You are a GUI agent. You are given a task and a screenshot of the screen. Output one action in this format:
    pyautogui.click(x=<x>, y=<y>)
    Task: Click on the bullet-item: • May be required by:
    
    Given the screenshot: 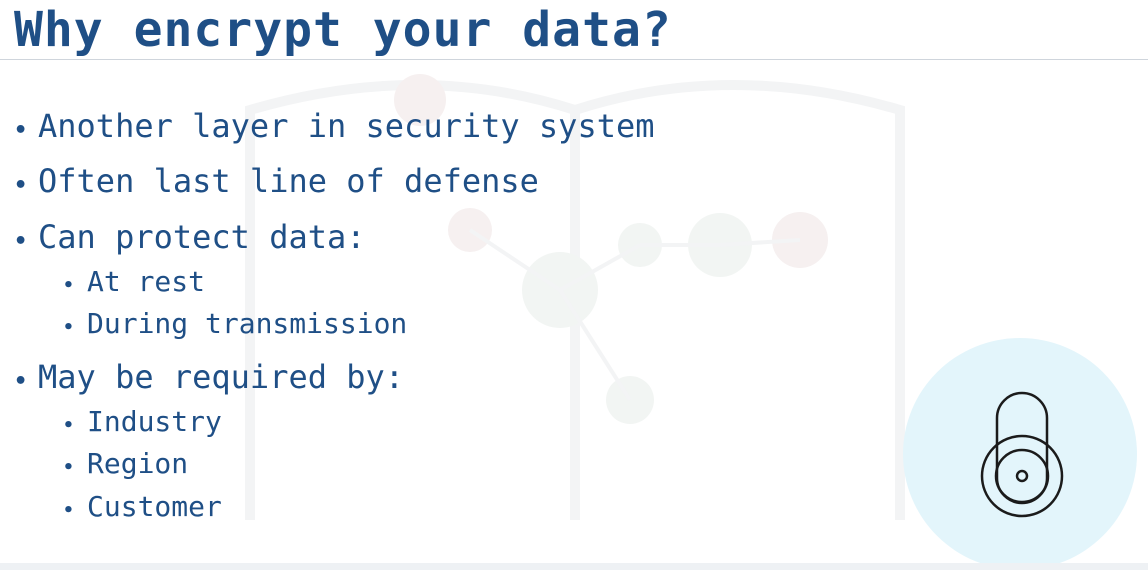 What is the action you would take?
    pyautogui.click(x=209, y=379)
    